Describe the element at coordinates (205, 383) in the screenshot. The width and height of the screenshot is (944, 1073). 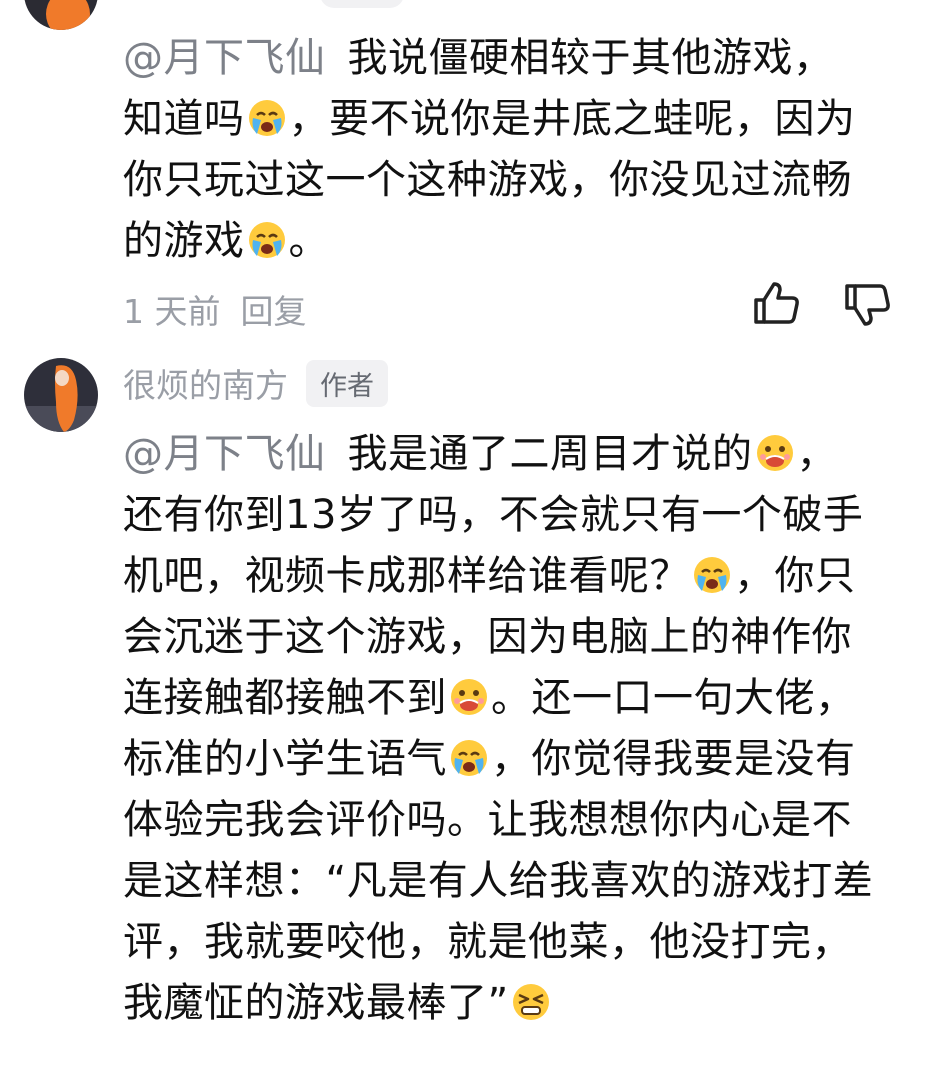
I see `author-name: 很烦的南方` at that location.